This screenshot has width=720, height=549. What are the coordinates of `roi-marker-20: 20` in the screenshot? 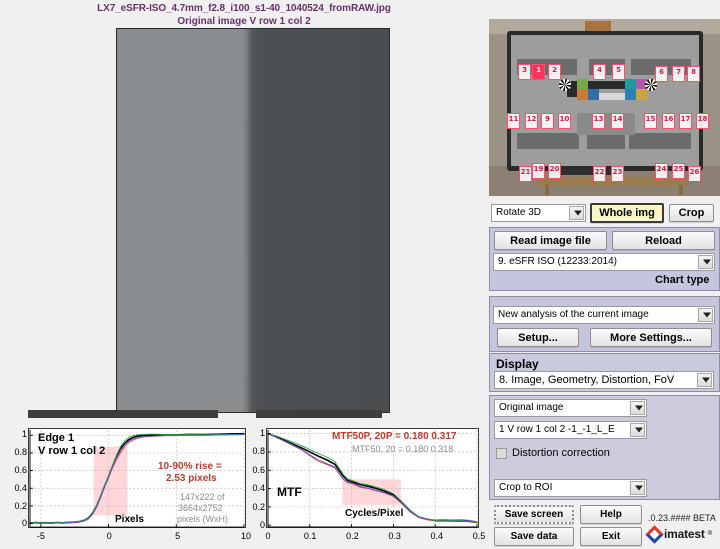 It's located at (554, 171).